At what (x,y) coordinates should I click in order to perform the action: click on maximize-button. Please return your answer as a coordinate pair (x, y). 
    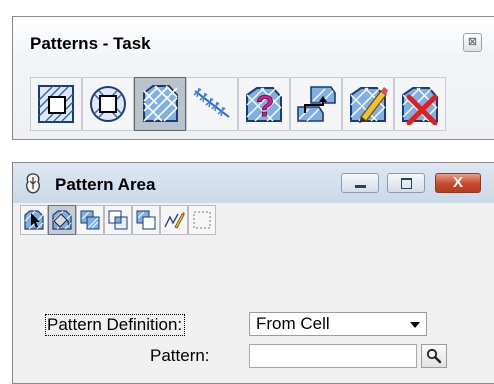
    Looking at the image, I should click on (406, 183).